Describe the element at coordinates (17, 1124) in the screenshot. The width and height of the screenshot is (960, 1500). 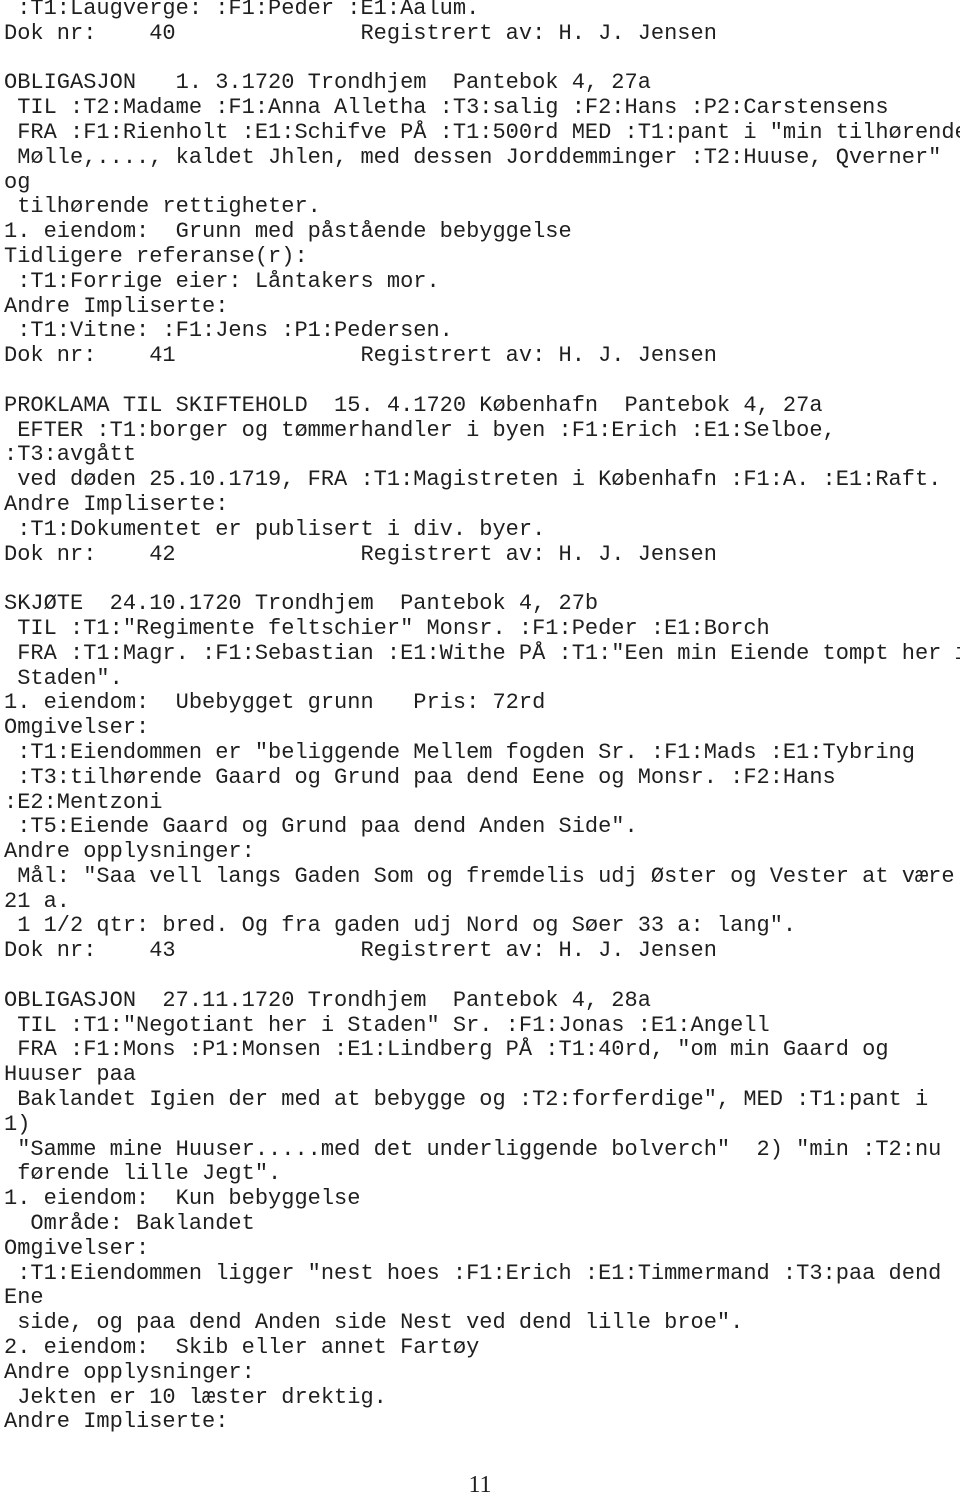
I see `body-line: 1)` at that location.